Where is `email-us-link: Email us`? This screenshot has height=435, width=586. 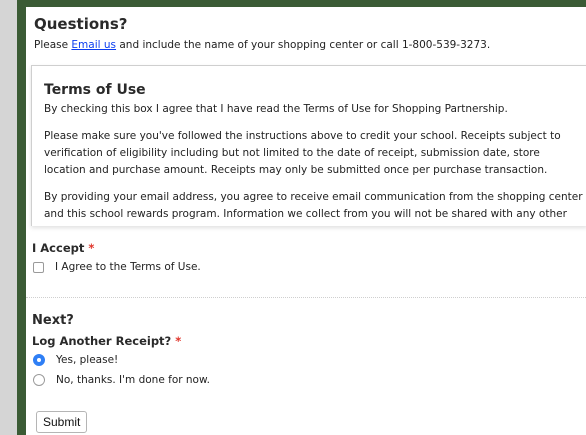
email-us-link: Email us is located at coordinates (93, 45).